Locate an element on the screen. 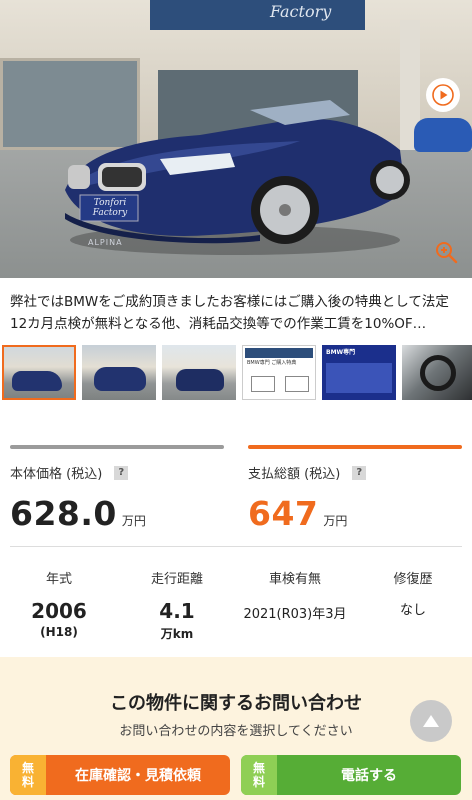  divider is located at coordinates (236, 546).